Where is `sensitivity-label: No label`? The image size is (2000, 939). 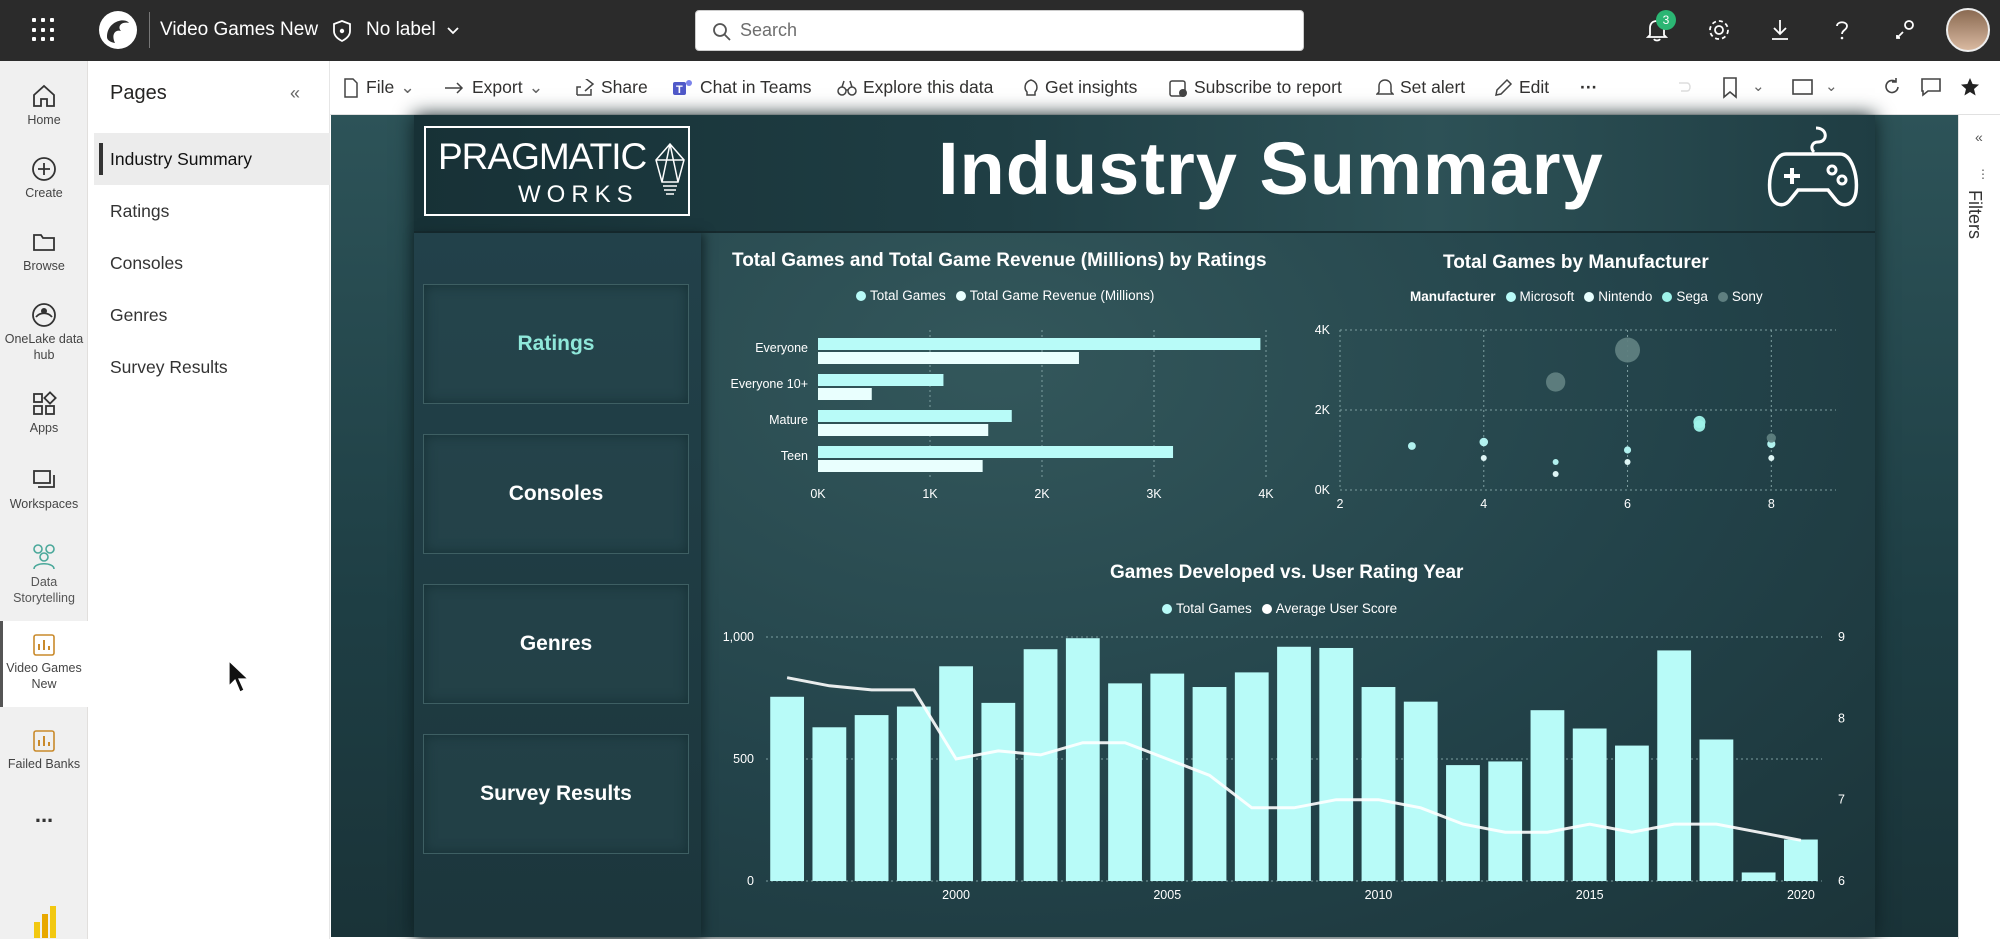
sensitivity-label: No label is located at coordinates (401, 30).